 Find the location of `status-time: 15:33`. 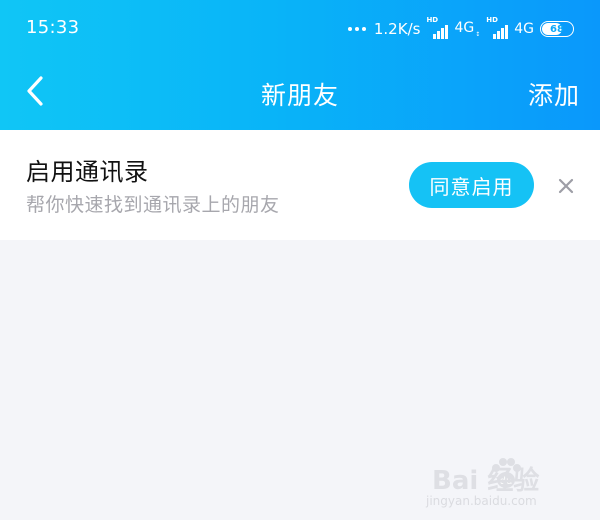

status-time: 15:33 is located at coordinates (53, 27).